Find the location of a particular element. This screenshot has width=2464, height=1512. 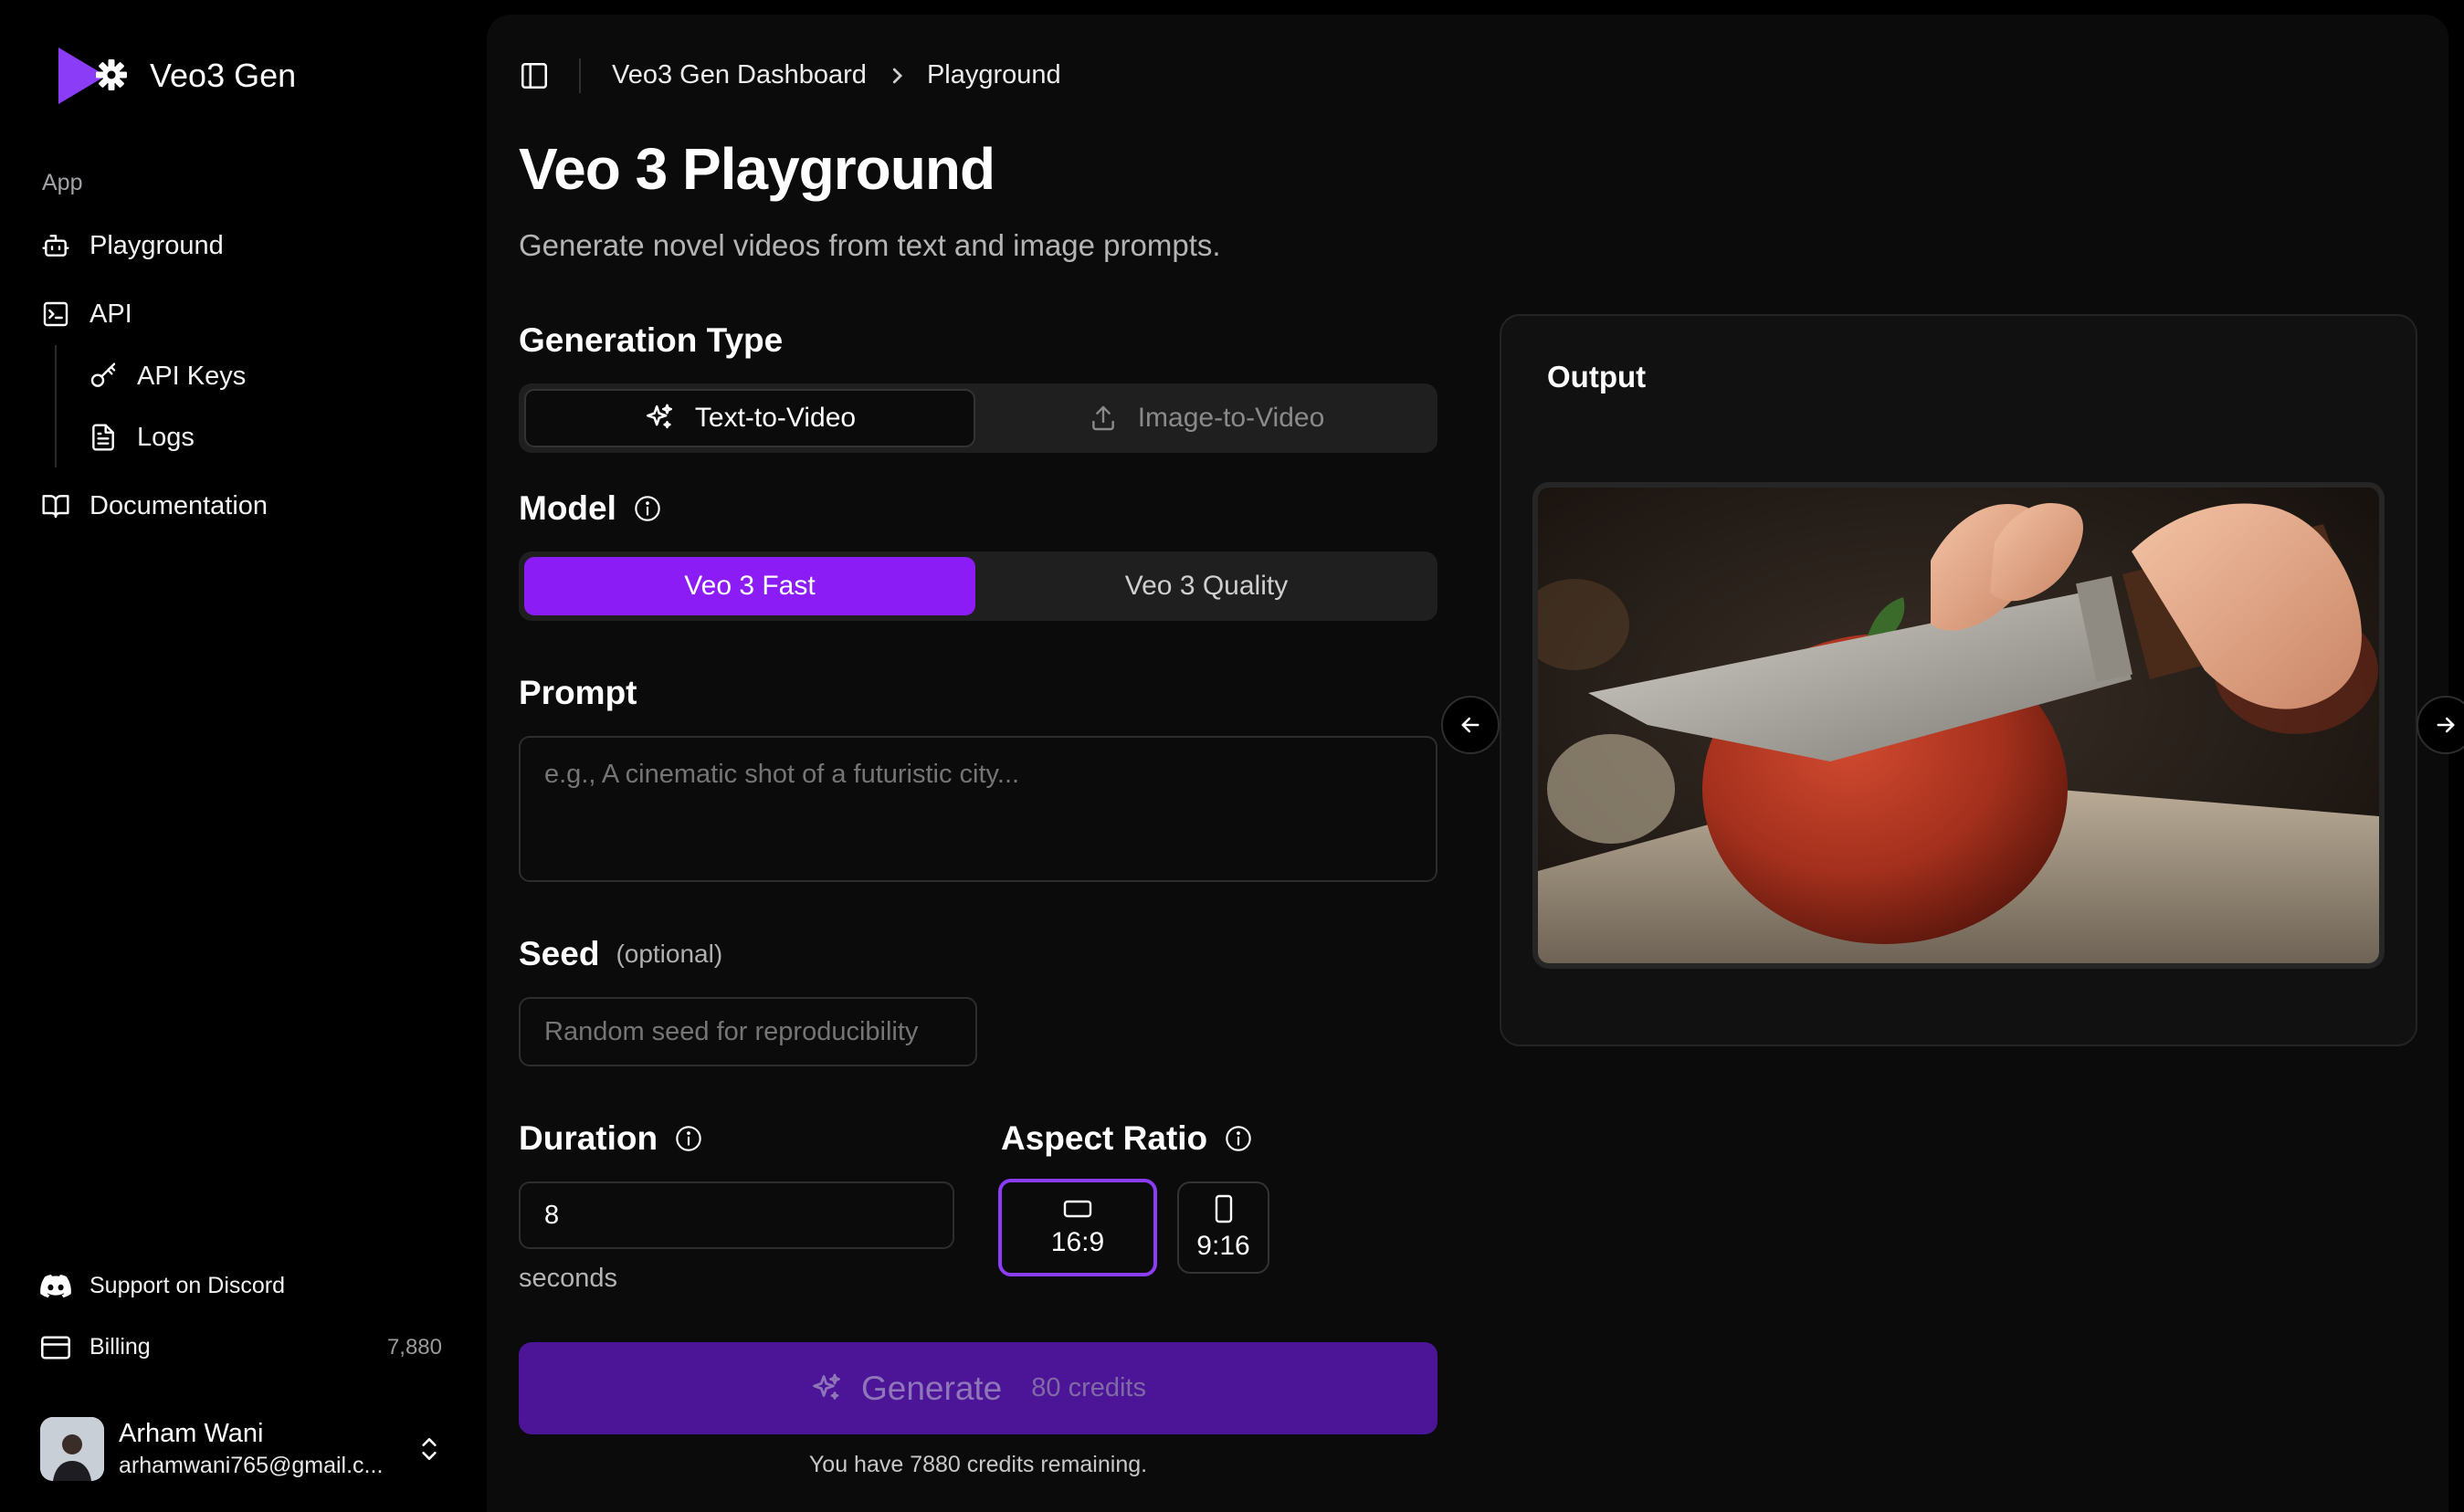

aspect-ratio-16-9-button: 16:9 is located at coordinates (1078, 1227).